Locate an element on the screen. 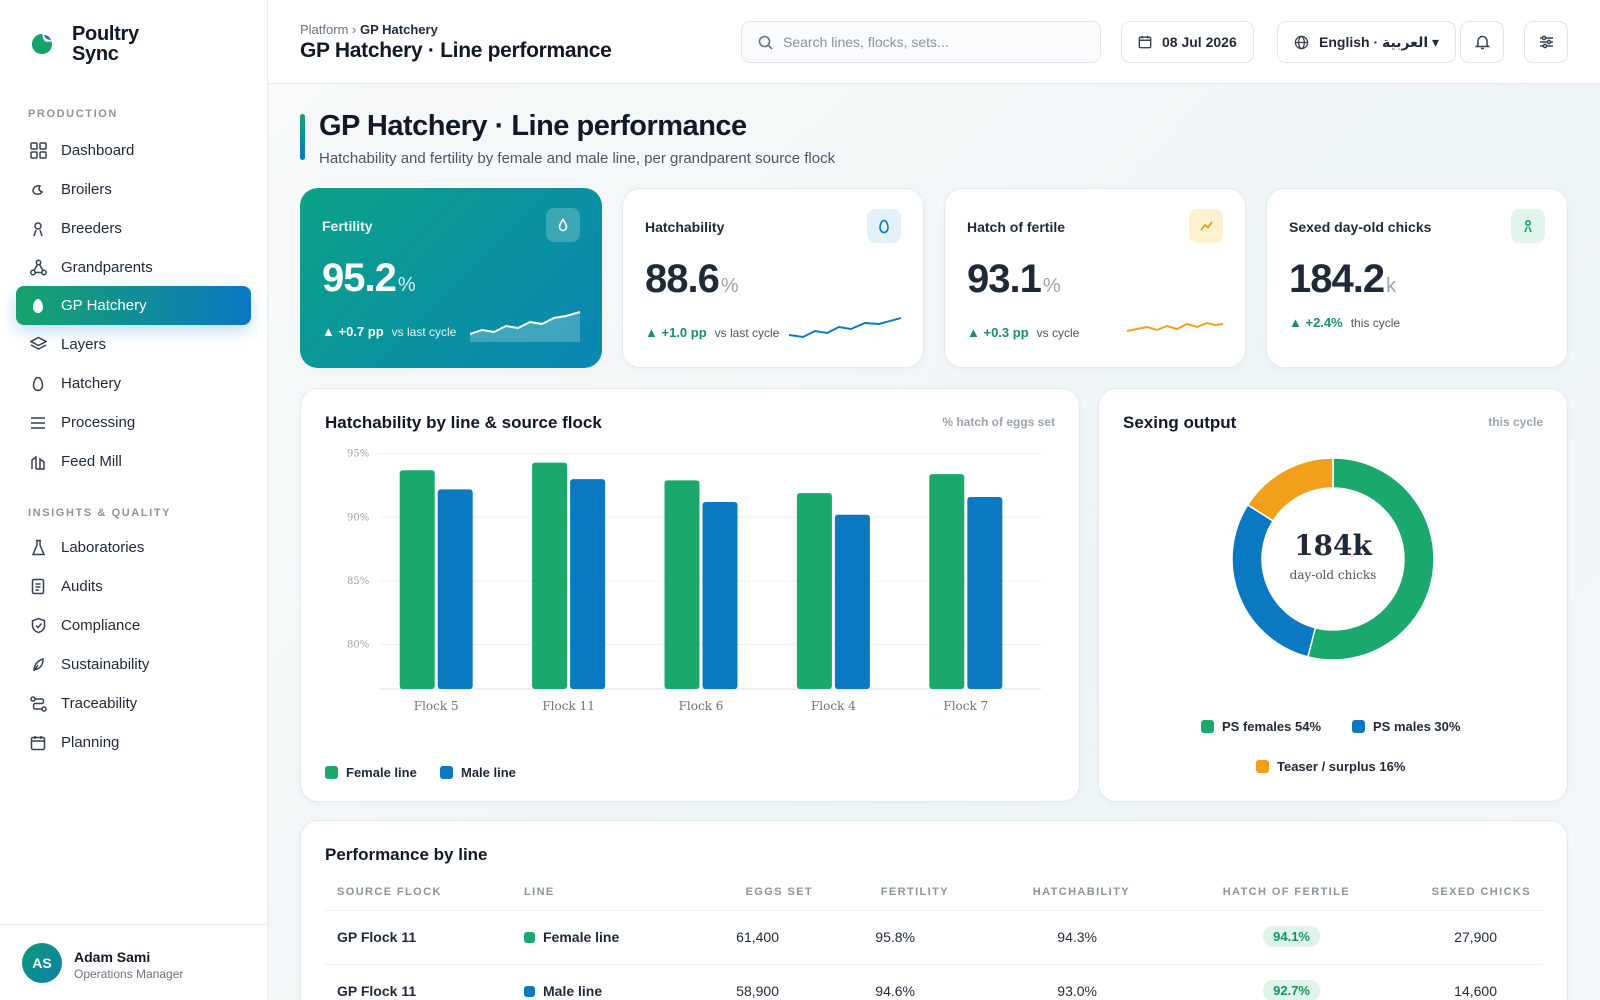  date-picker: 08 Jul 2026 is located at coordinates (1187, 42).